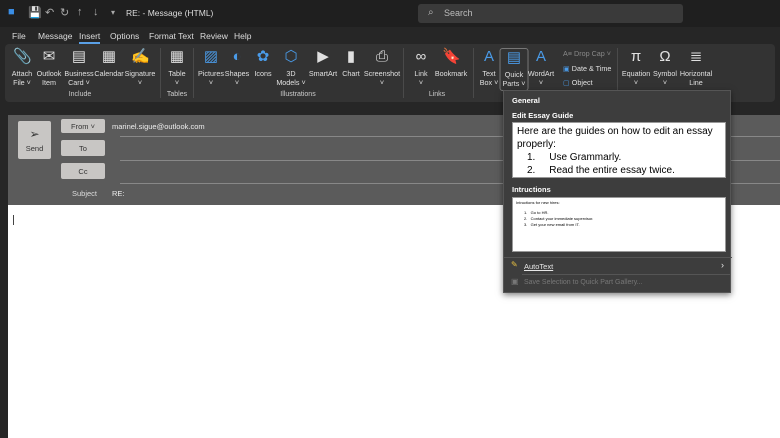 This screenshot has height=438, width=780. I want to click on window-title: RE: - Message (HTML), so click(170, 13).